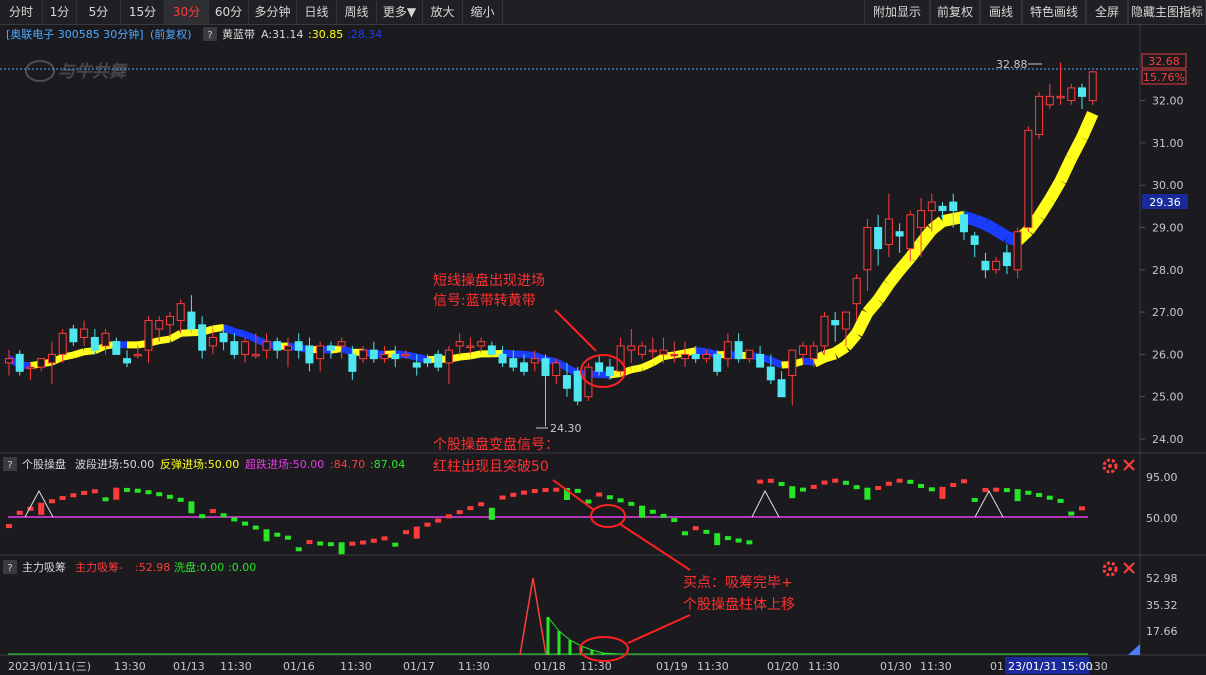 The image size is (1206, 675). What do you see at coordinates (1099, 666) in the screenshot?
I see `x-tail-label: :30` at bounding box center [1099, 666].